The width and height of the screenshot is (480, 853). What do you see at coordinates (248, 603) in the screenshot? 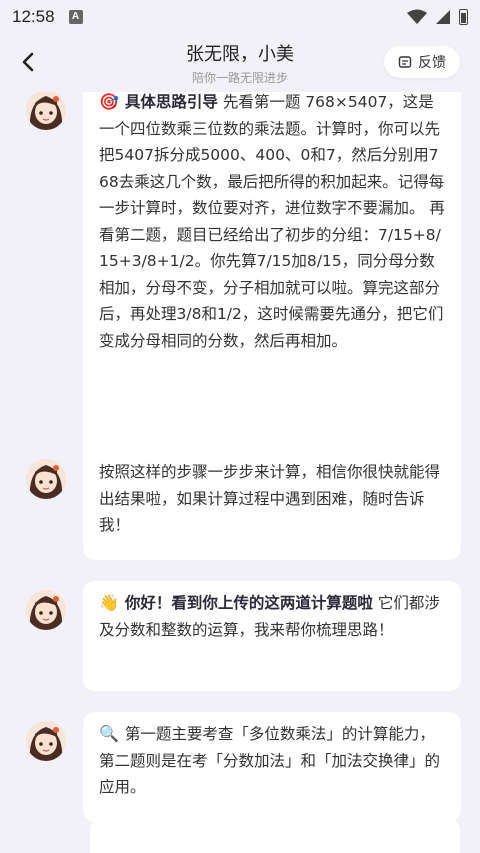
I see `message-heading: 你好！看到你上传的这两道计算题啦` at bounding box center [248, 603].